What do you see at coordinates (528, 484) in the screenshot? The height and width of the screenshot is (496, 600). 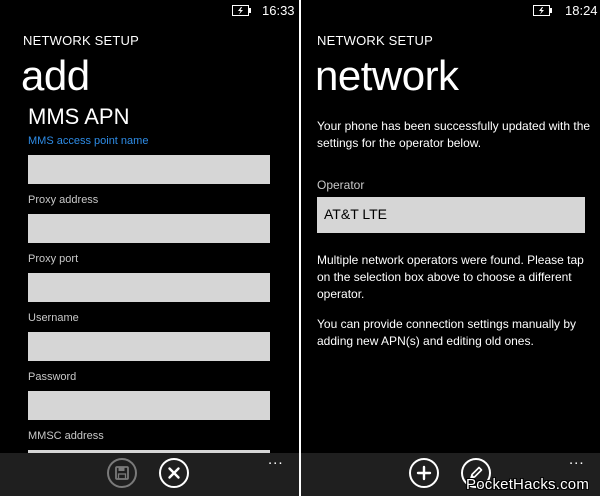 I see `watermark: PocketHacks.com` at bounding box center [528, 484].